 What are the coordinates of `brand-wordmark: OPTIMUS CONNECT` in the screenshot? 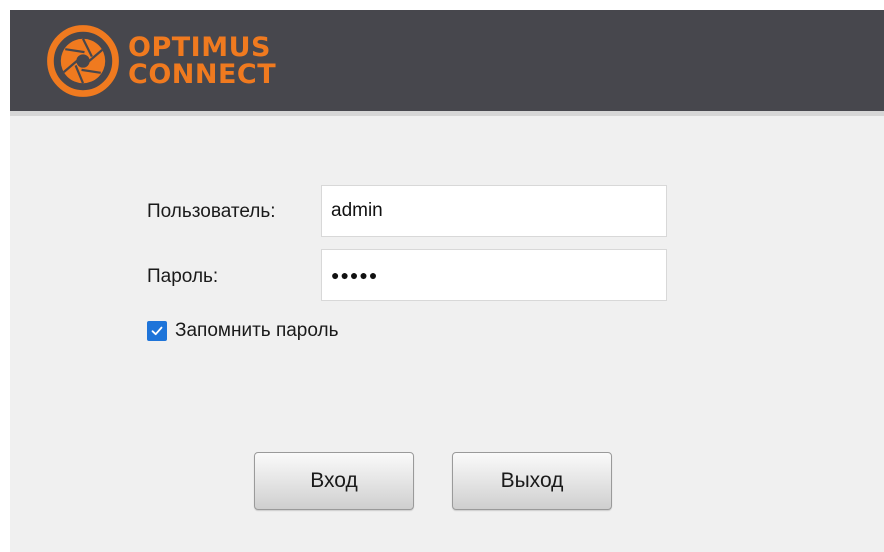 It's located at (202, 61).